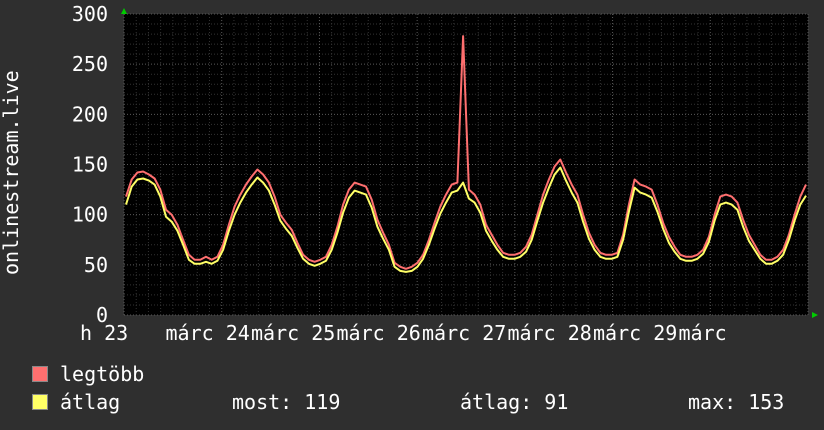 The image size is (824, 430). Describe the element at coordinates (293, 333) in the screenshot. I see `x-tick-label: márc 25` at that location.